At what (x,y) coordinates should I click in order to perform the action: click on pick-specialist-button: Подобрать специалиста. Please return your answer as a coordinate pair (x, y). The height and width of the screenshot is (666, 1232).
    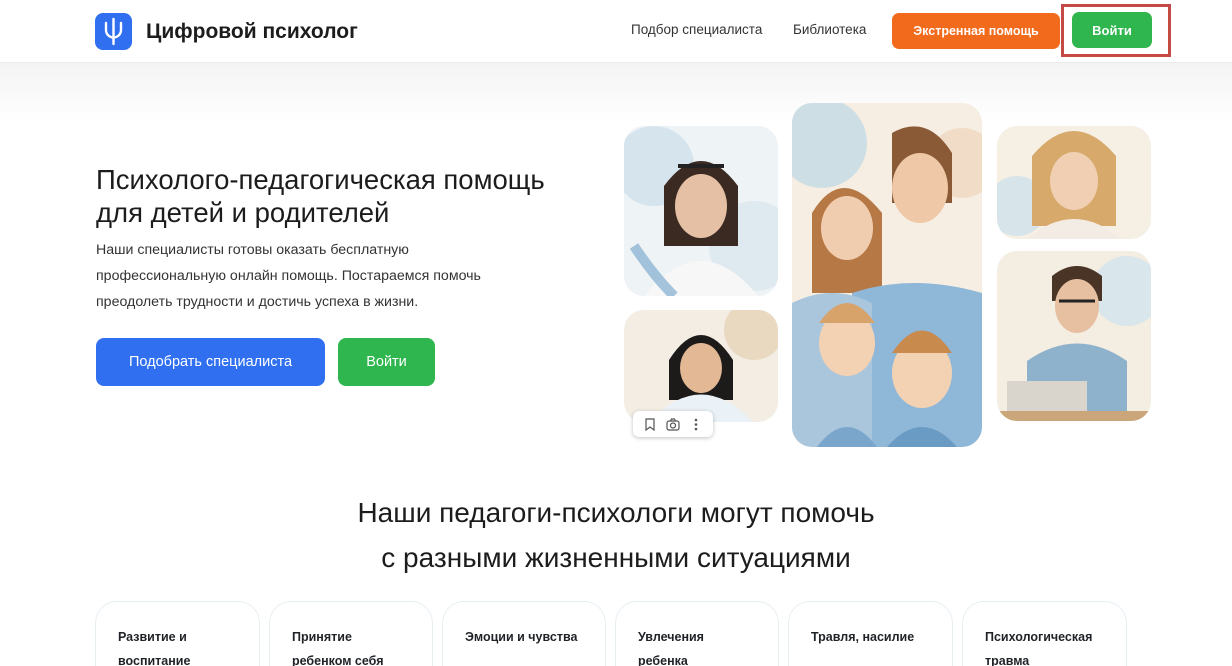
    Looking at the image, I should click on (210, 362).